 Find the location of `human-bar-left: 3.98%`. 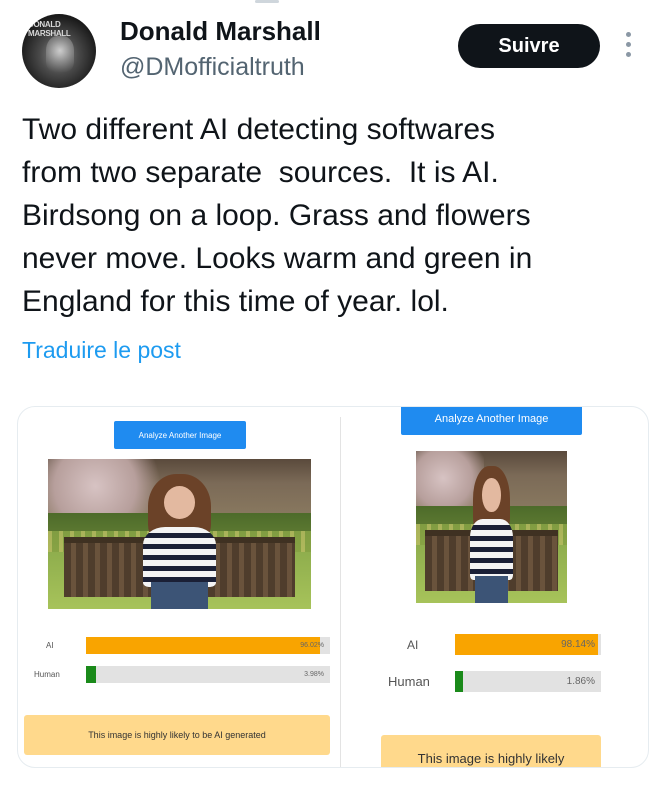

human-bar-left: 3.98% is located at coordinates (208, 674).